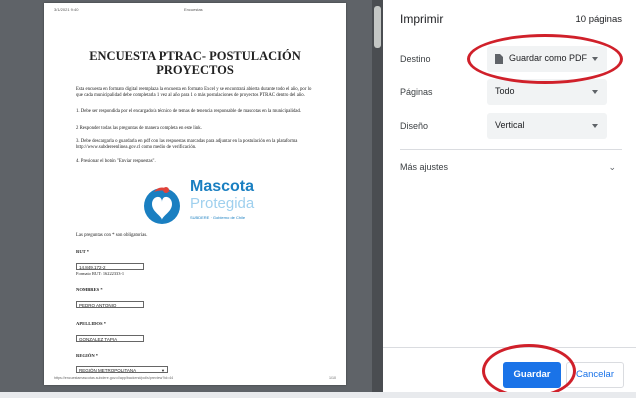 The width and height of the screenshot is (636, 398). I want to click on rut-label: RUT *, so click(83, 251).